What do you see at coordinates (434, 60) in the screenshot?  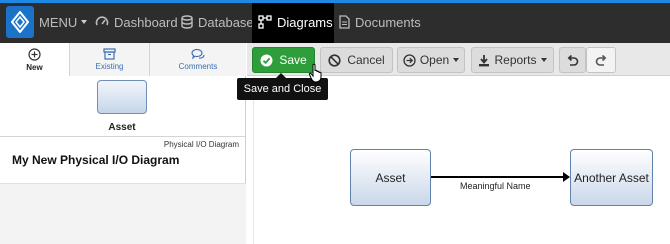 I see `open-button-label: Open` at bounding box center [434, 60].